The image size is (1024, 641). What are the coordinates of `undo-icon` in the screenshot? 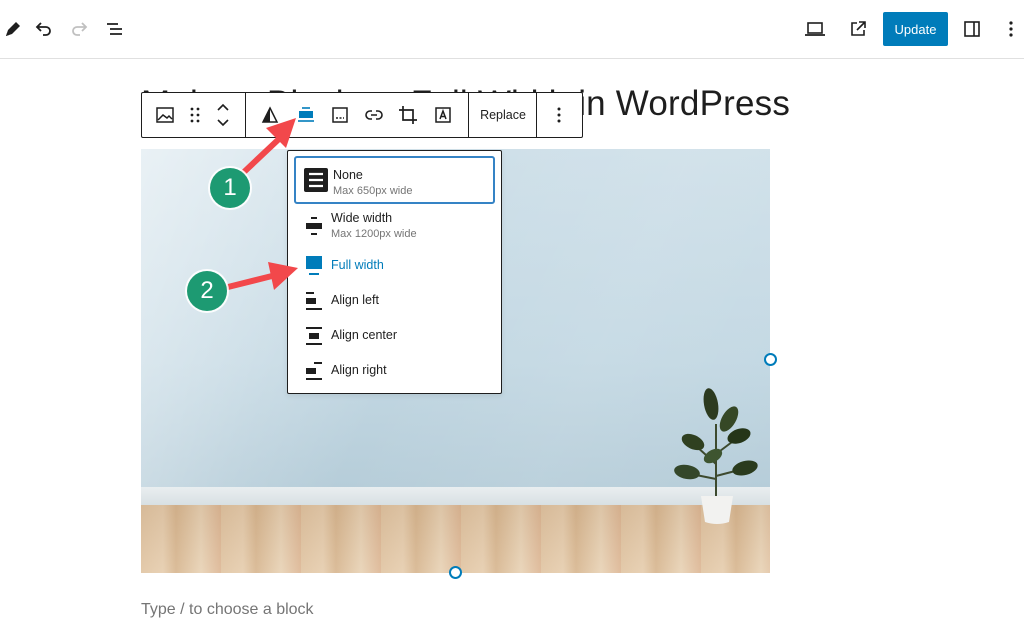 It's located at (44, 29).